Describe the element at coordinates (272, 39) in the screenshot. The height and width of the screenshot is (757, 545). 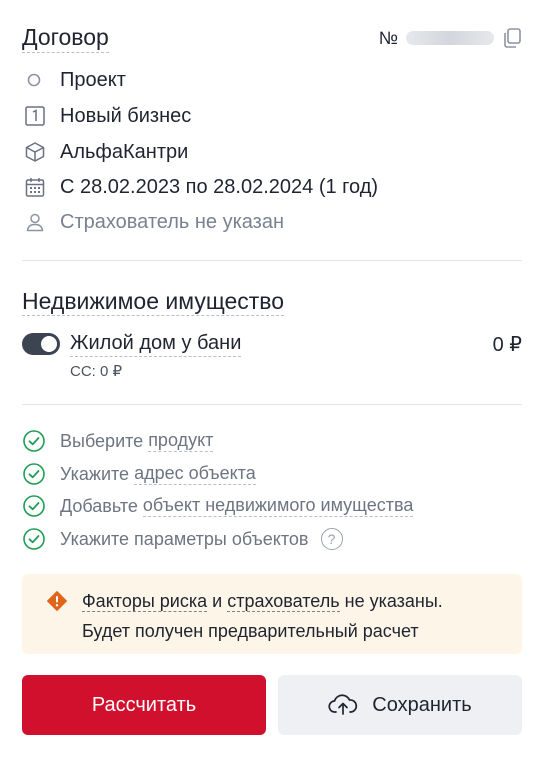
I see `contract-header: Договор №` at that location.